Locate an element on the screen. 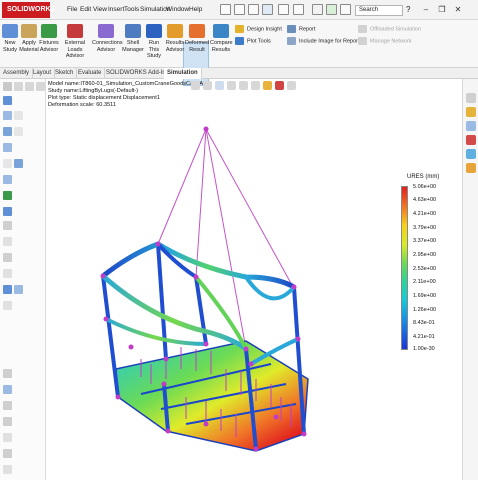 The height and width of the screenshot is (480, 478). feature-manager-panel is located at coordinates (23, 279).